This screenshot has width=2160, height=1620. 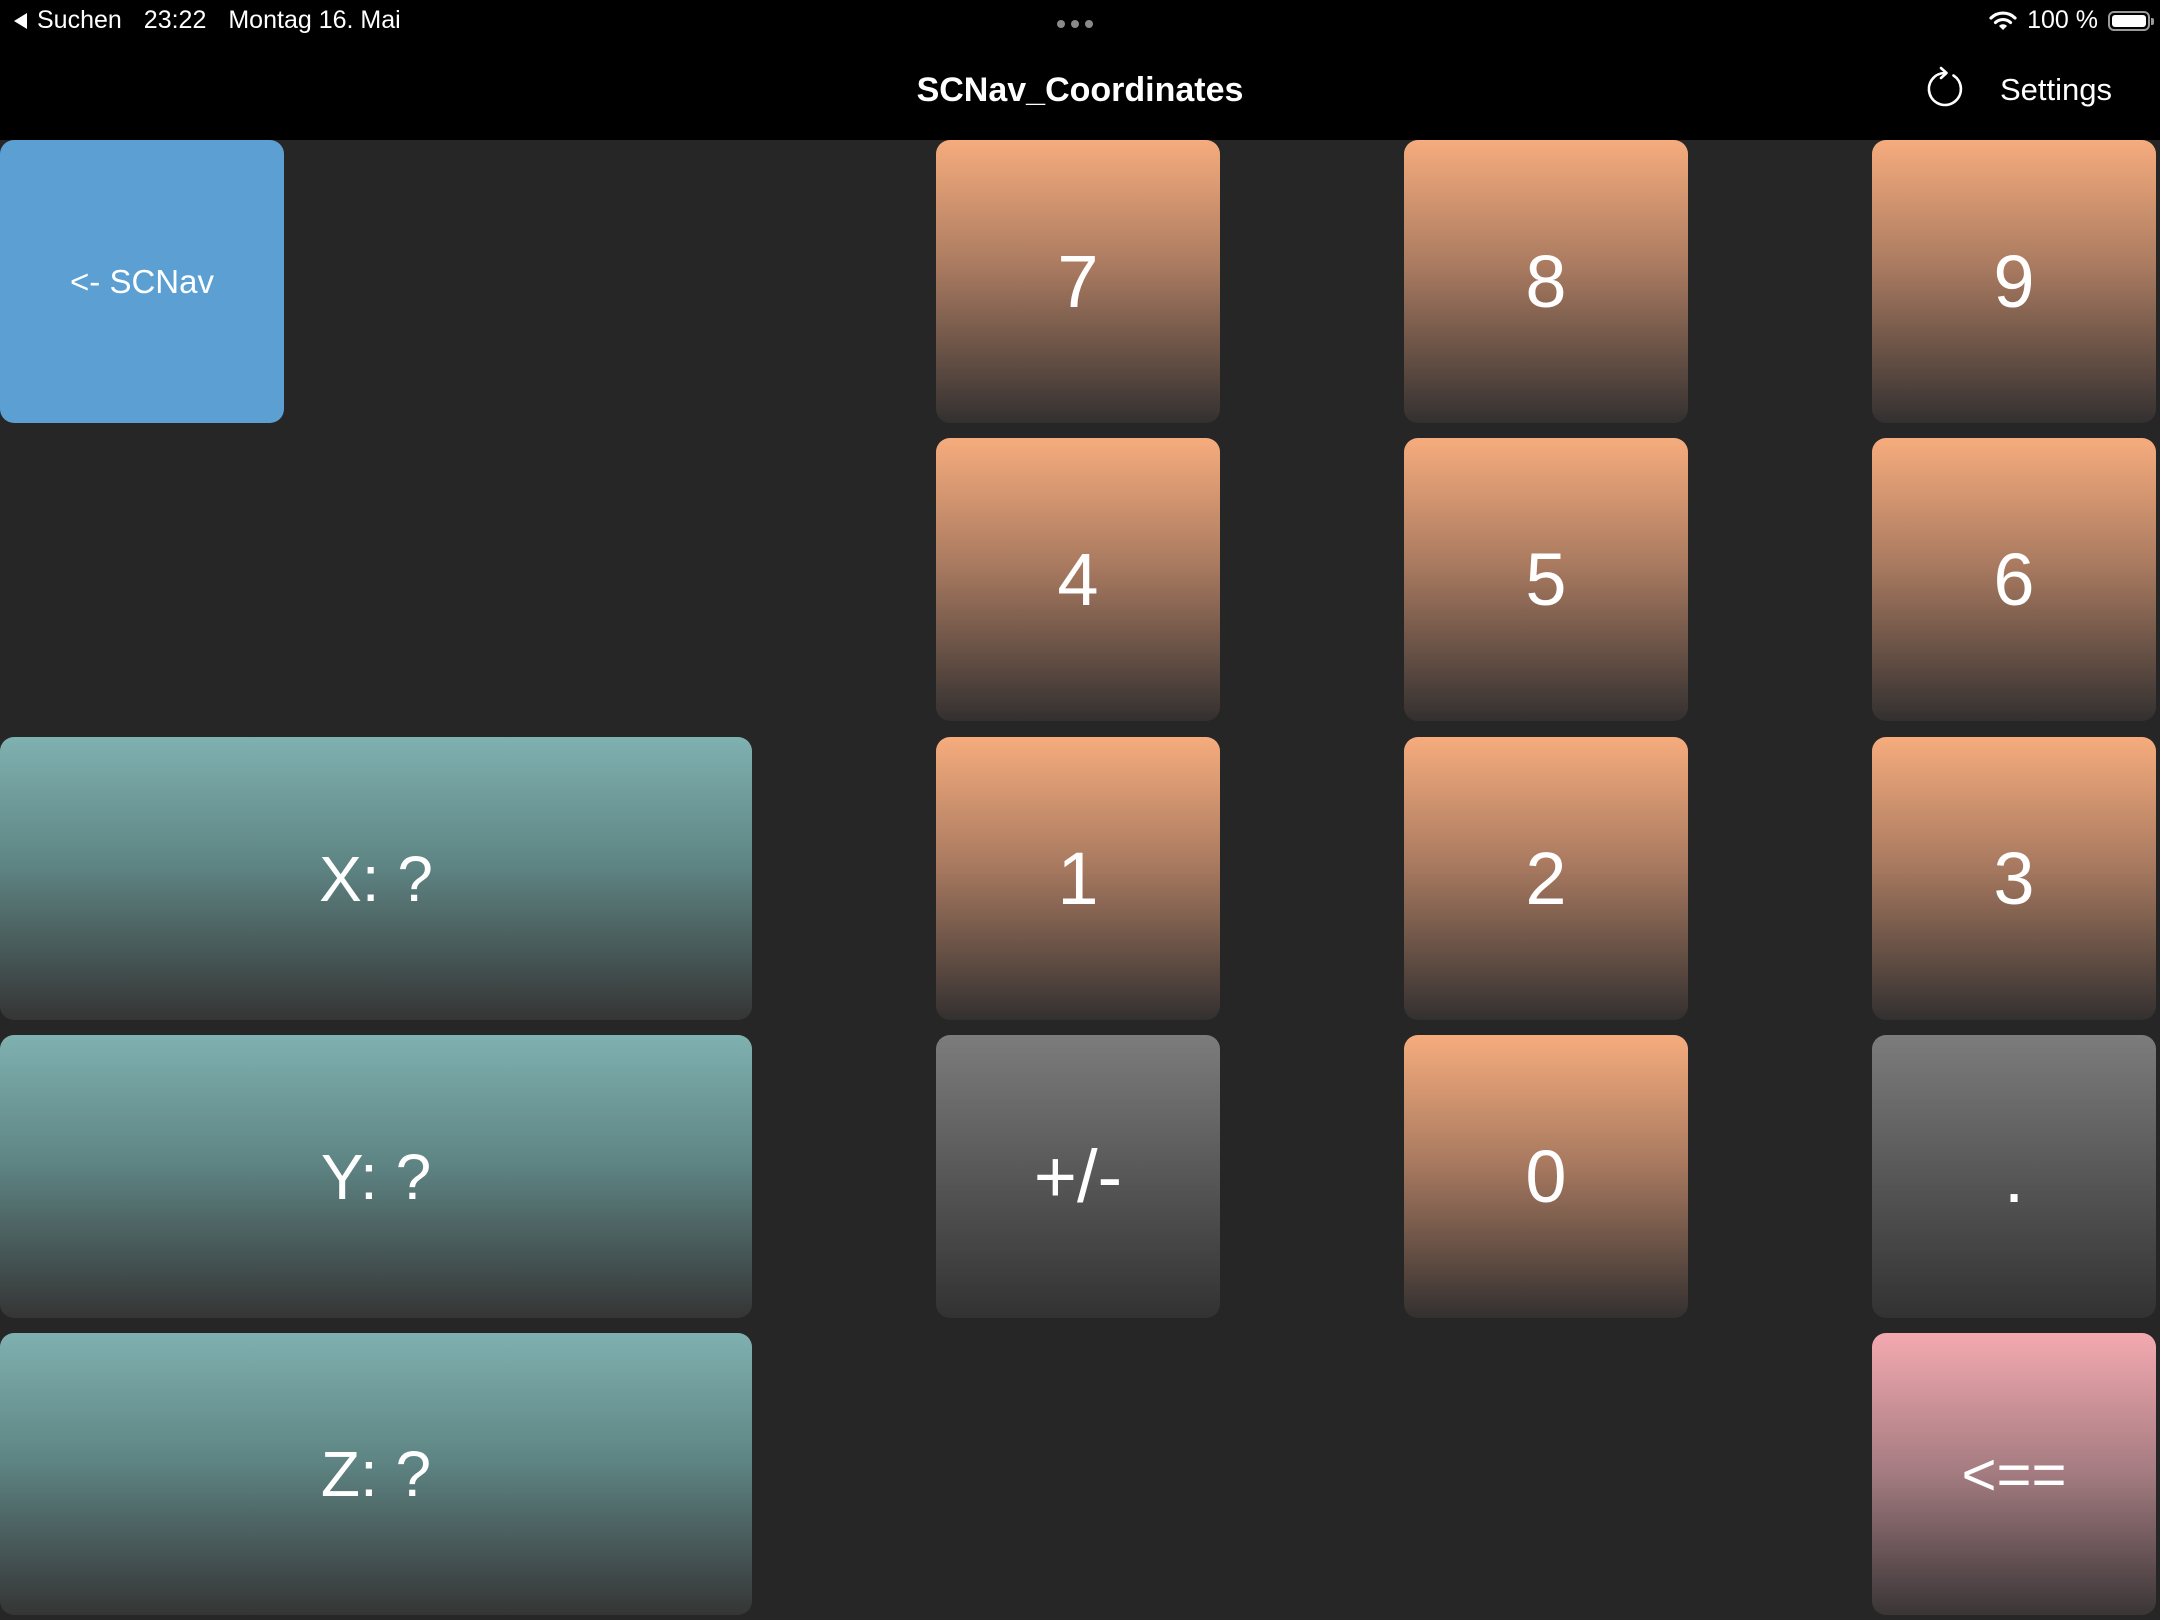 I want to click on key-8-label: 8, so click(x=1546, y=281).